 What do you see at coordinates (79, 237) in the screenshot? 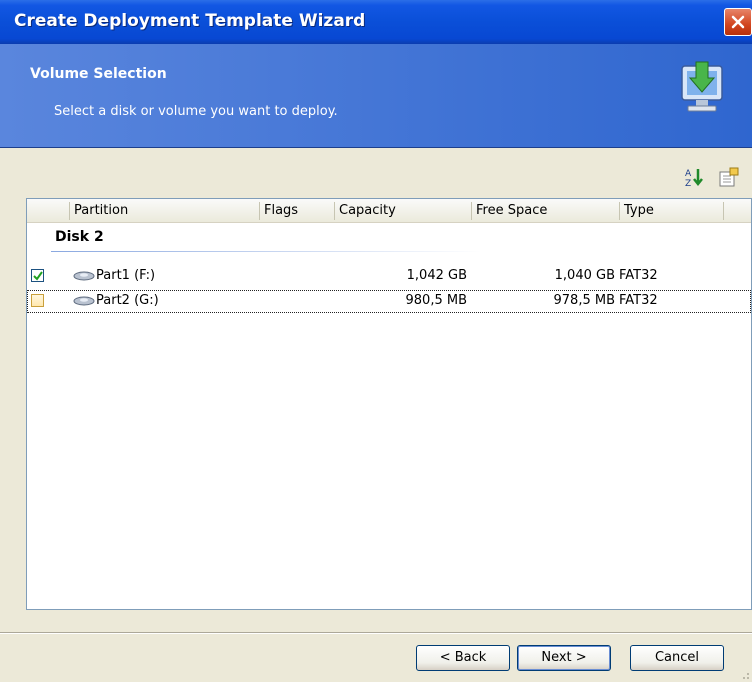
I see `group-disk-2: Disk 2` at bounding box center [79, 237].